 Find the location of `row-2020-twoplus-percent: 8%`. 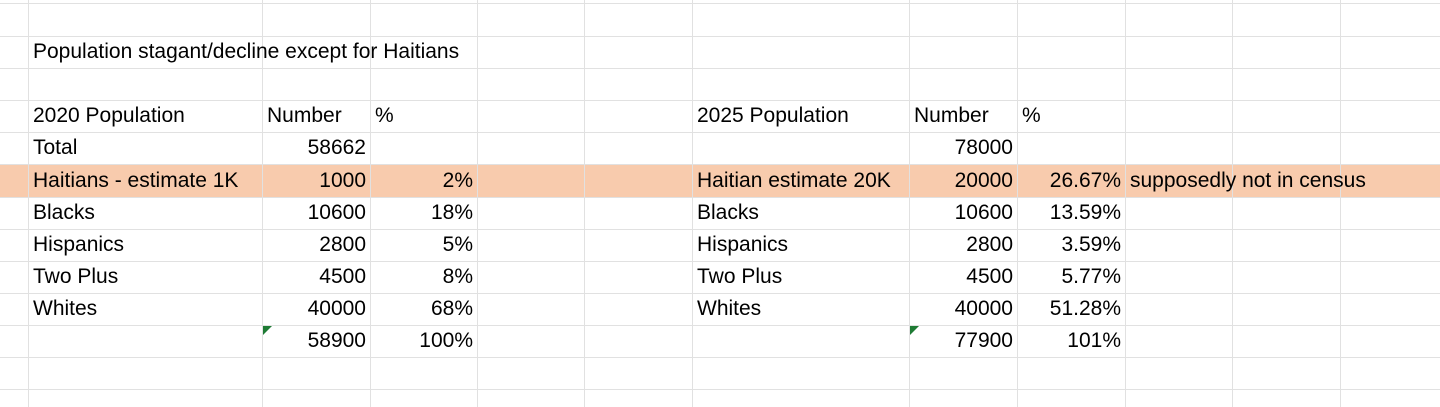

row-2020-twoplus-percent: 8% is located at coordinates (424, 277).